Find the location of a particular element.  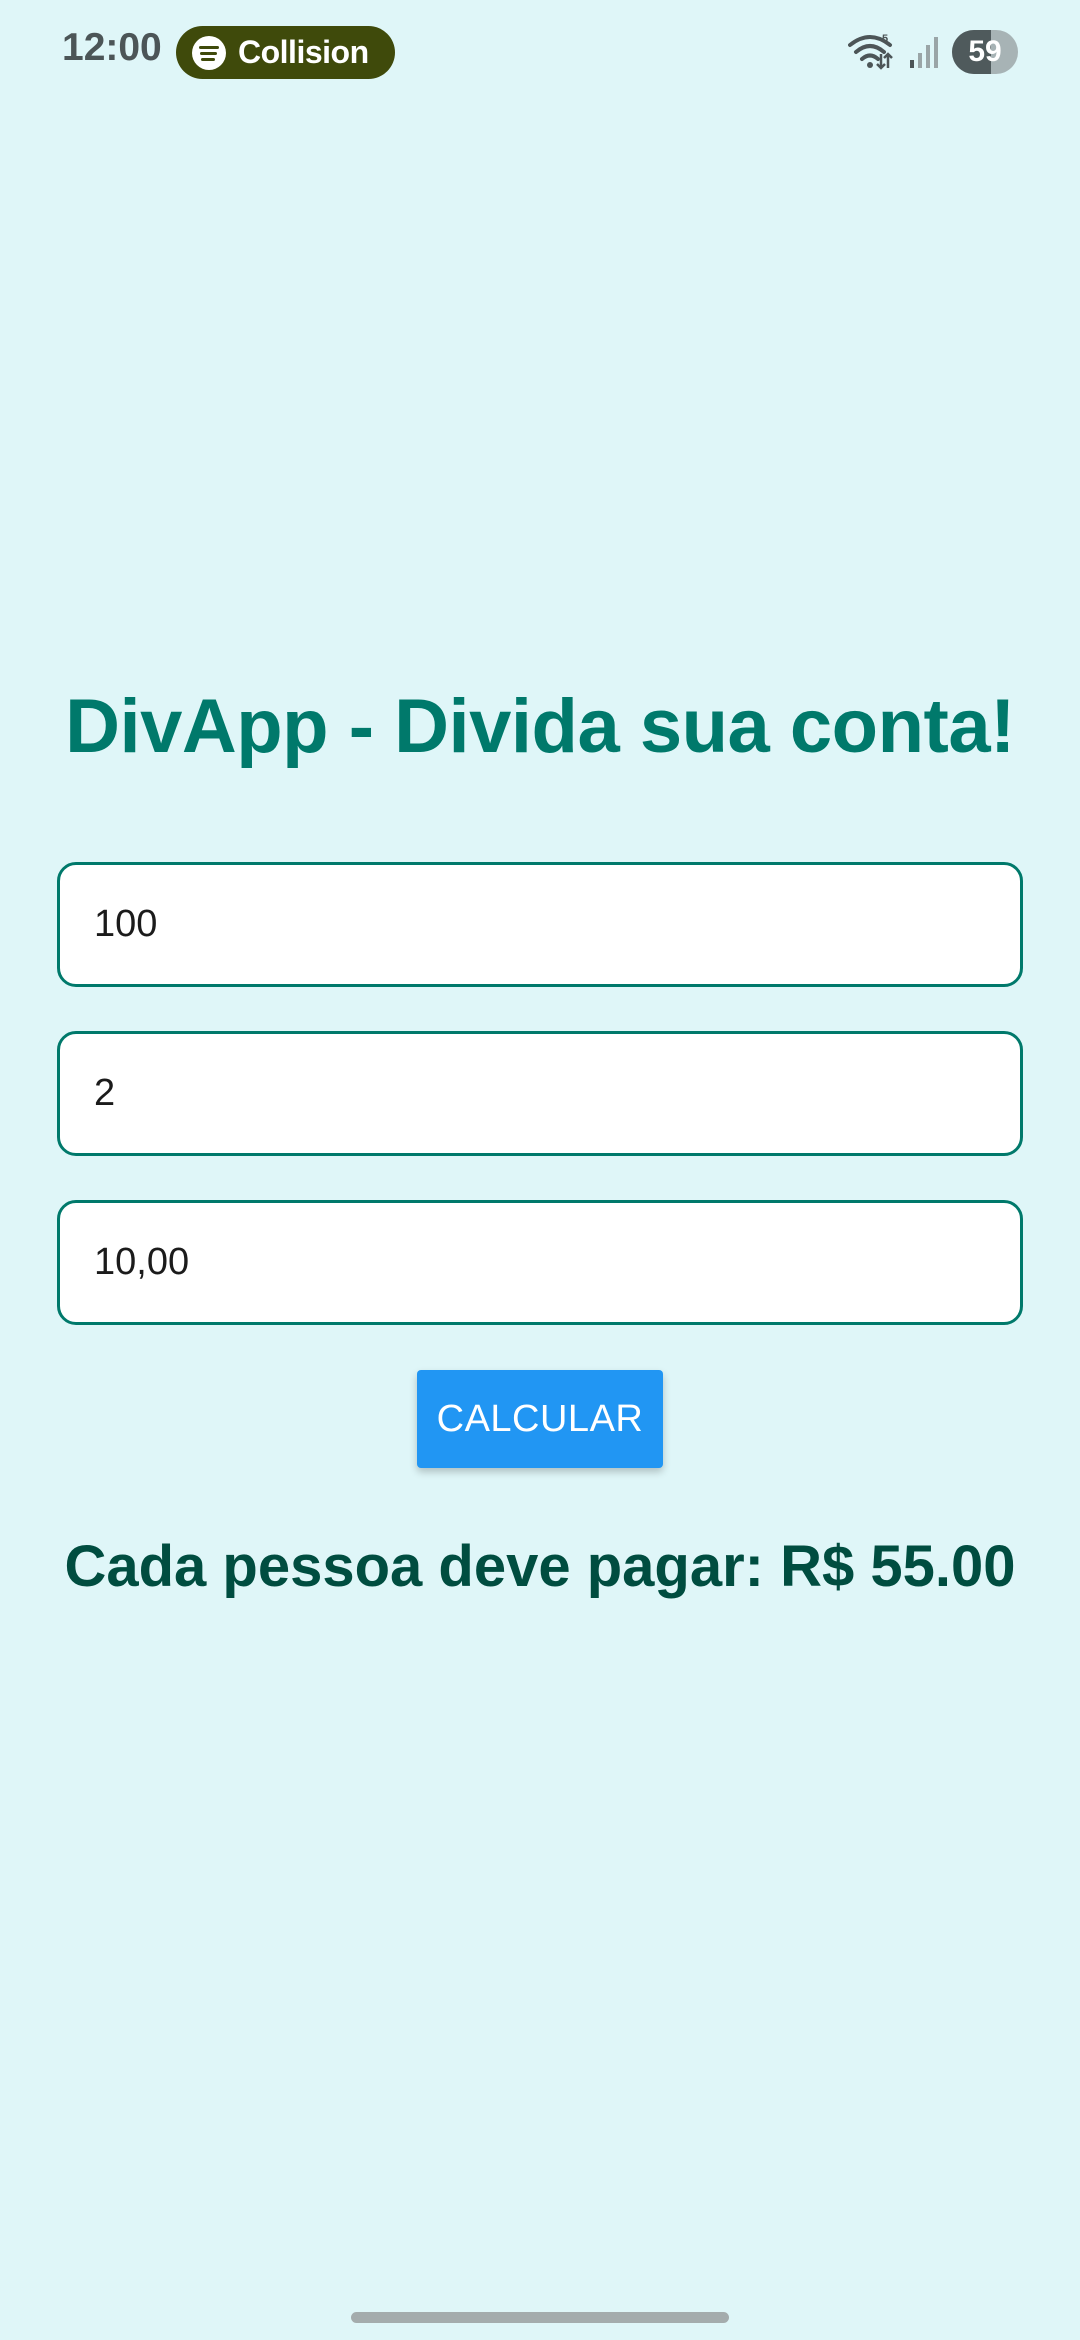

status-icons: 5 59 is located at coordinates (933, 52).